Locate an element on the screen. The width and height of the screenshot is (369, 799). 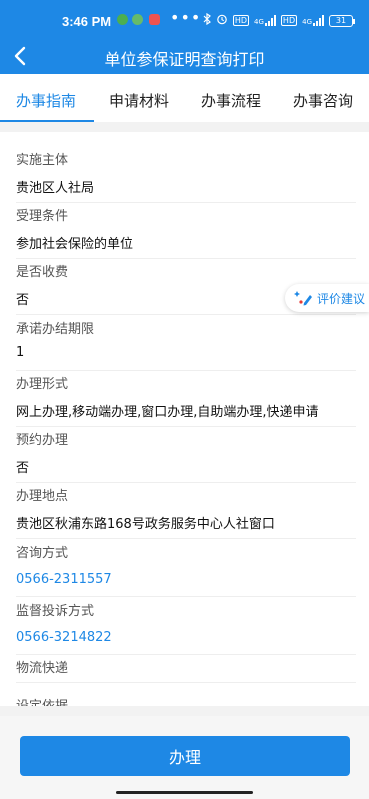
tab-process: 办事流程 is located at coordinates (231, 100).